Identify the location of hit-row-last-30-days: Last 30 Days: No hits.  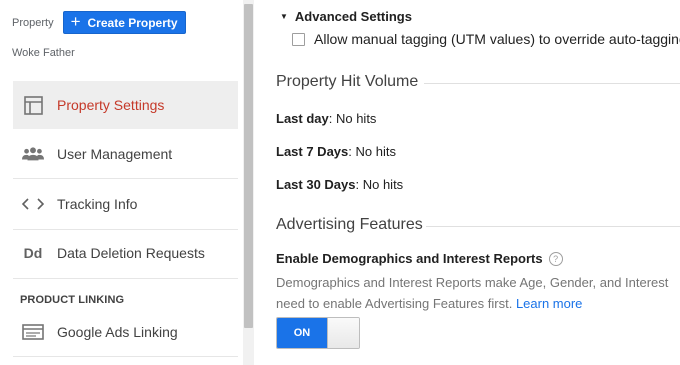
(339, 184).